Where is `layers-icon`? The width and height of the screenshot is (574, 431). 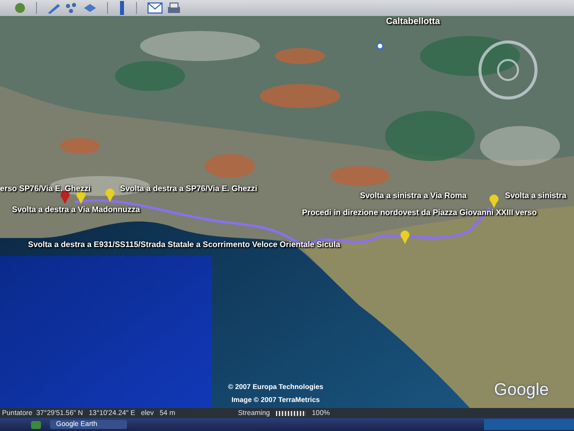
layers-icon is located at coordinates (90, 8).